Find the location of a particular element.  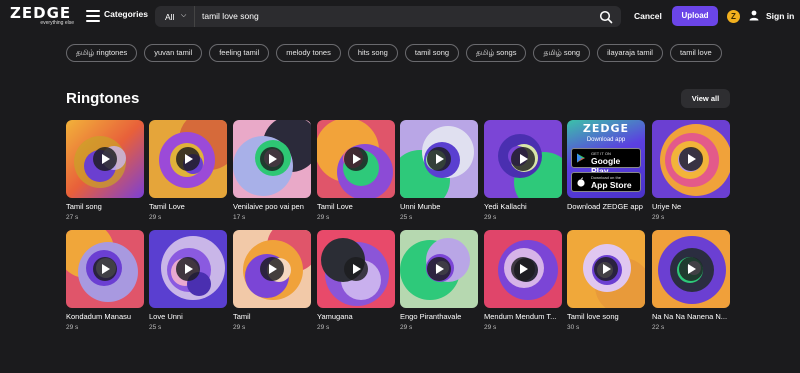

categories-button: Categories is located at coordinates (126, 14).